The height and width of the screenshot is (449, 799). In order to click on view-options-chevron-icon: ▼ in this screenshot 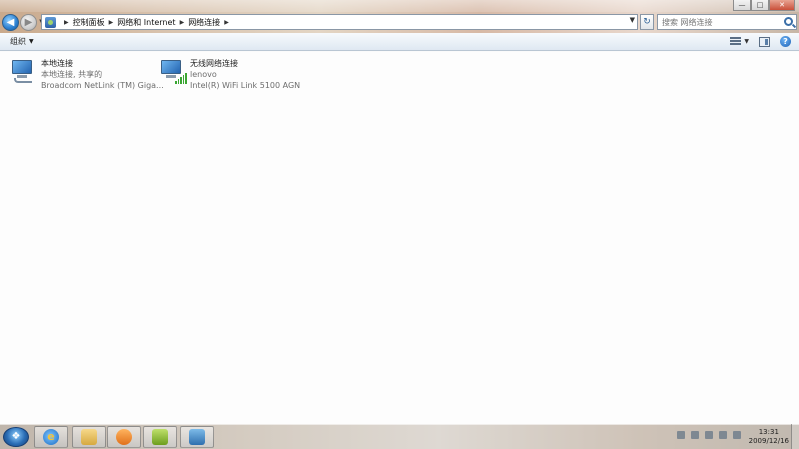, I will do `click(746, 41)`.